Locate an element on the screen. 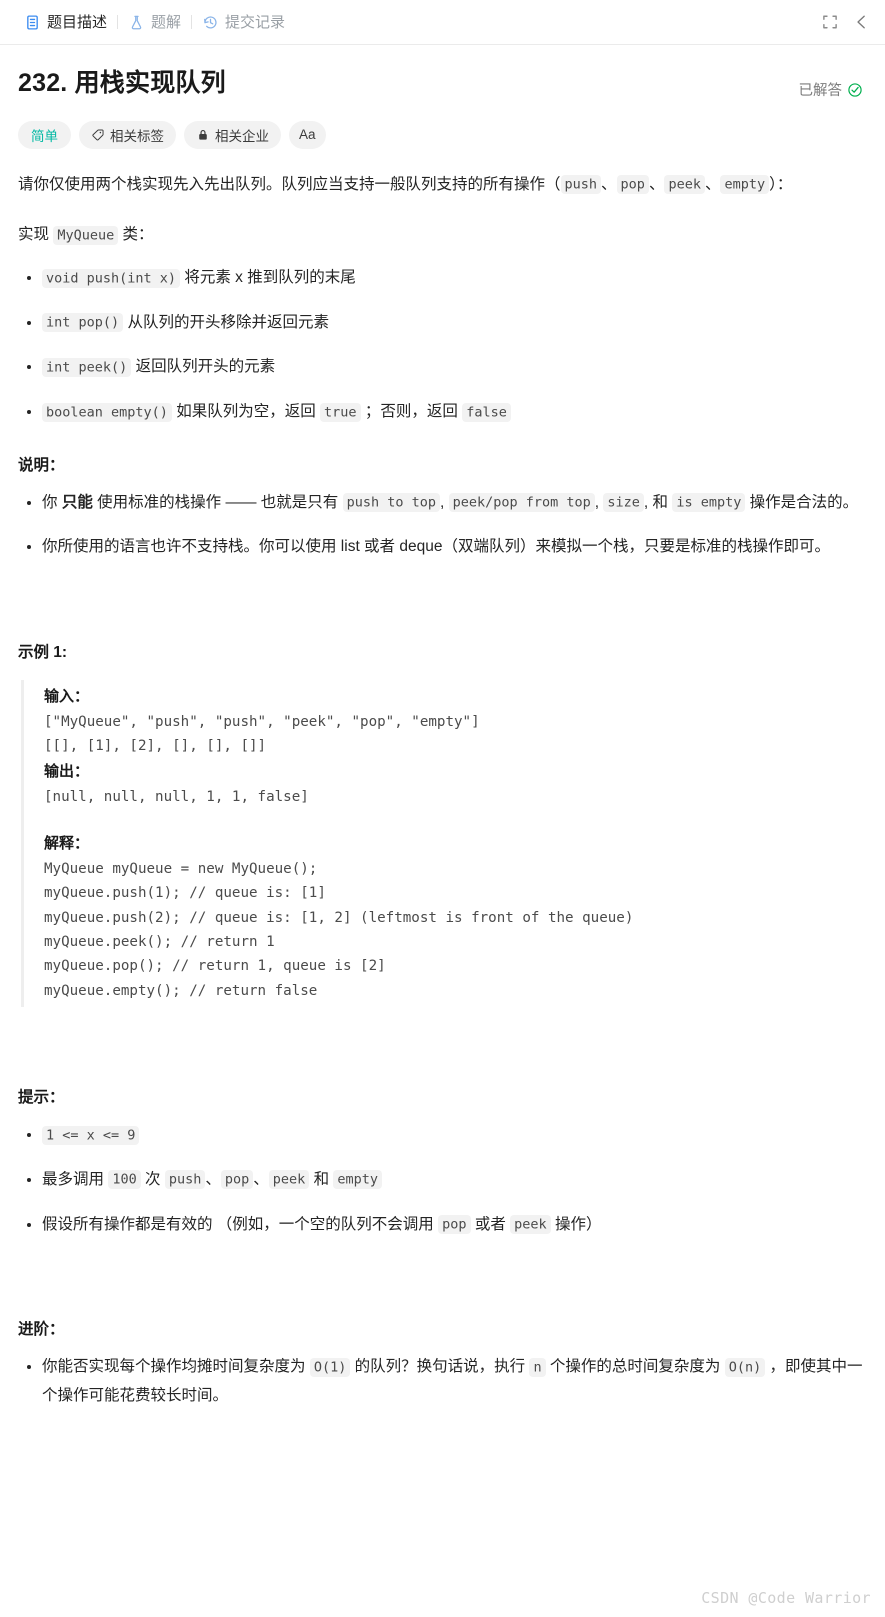 The width and height of the screenshot is (885, 1617). inline-code-peek-pop-from-top: peek/pop from top is located at coordinates (521, 503).